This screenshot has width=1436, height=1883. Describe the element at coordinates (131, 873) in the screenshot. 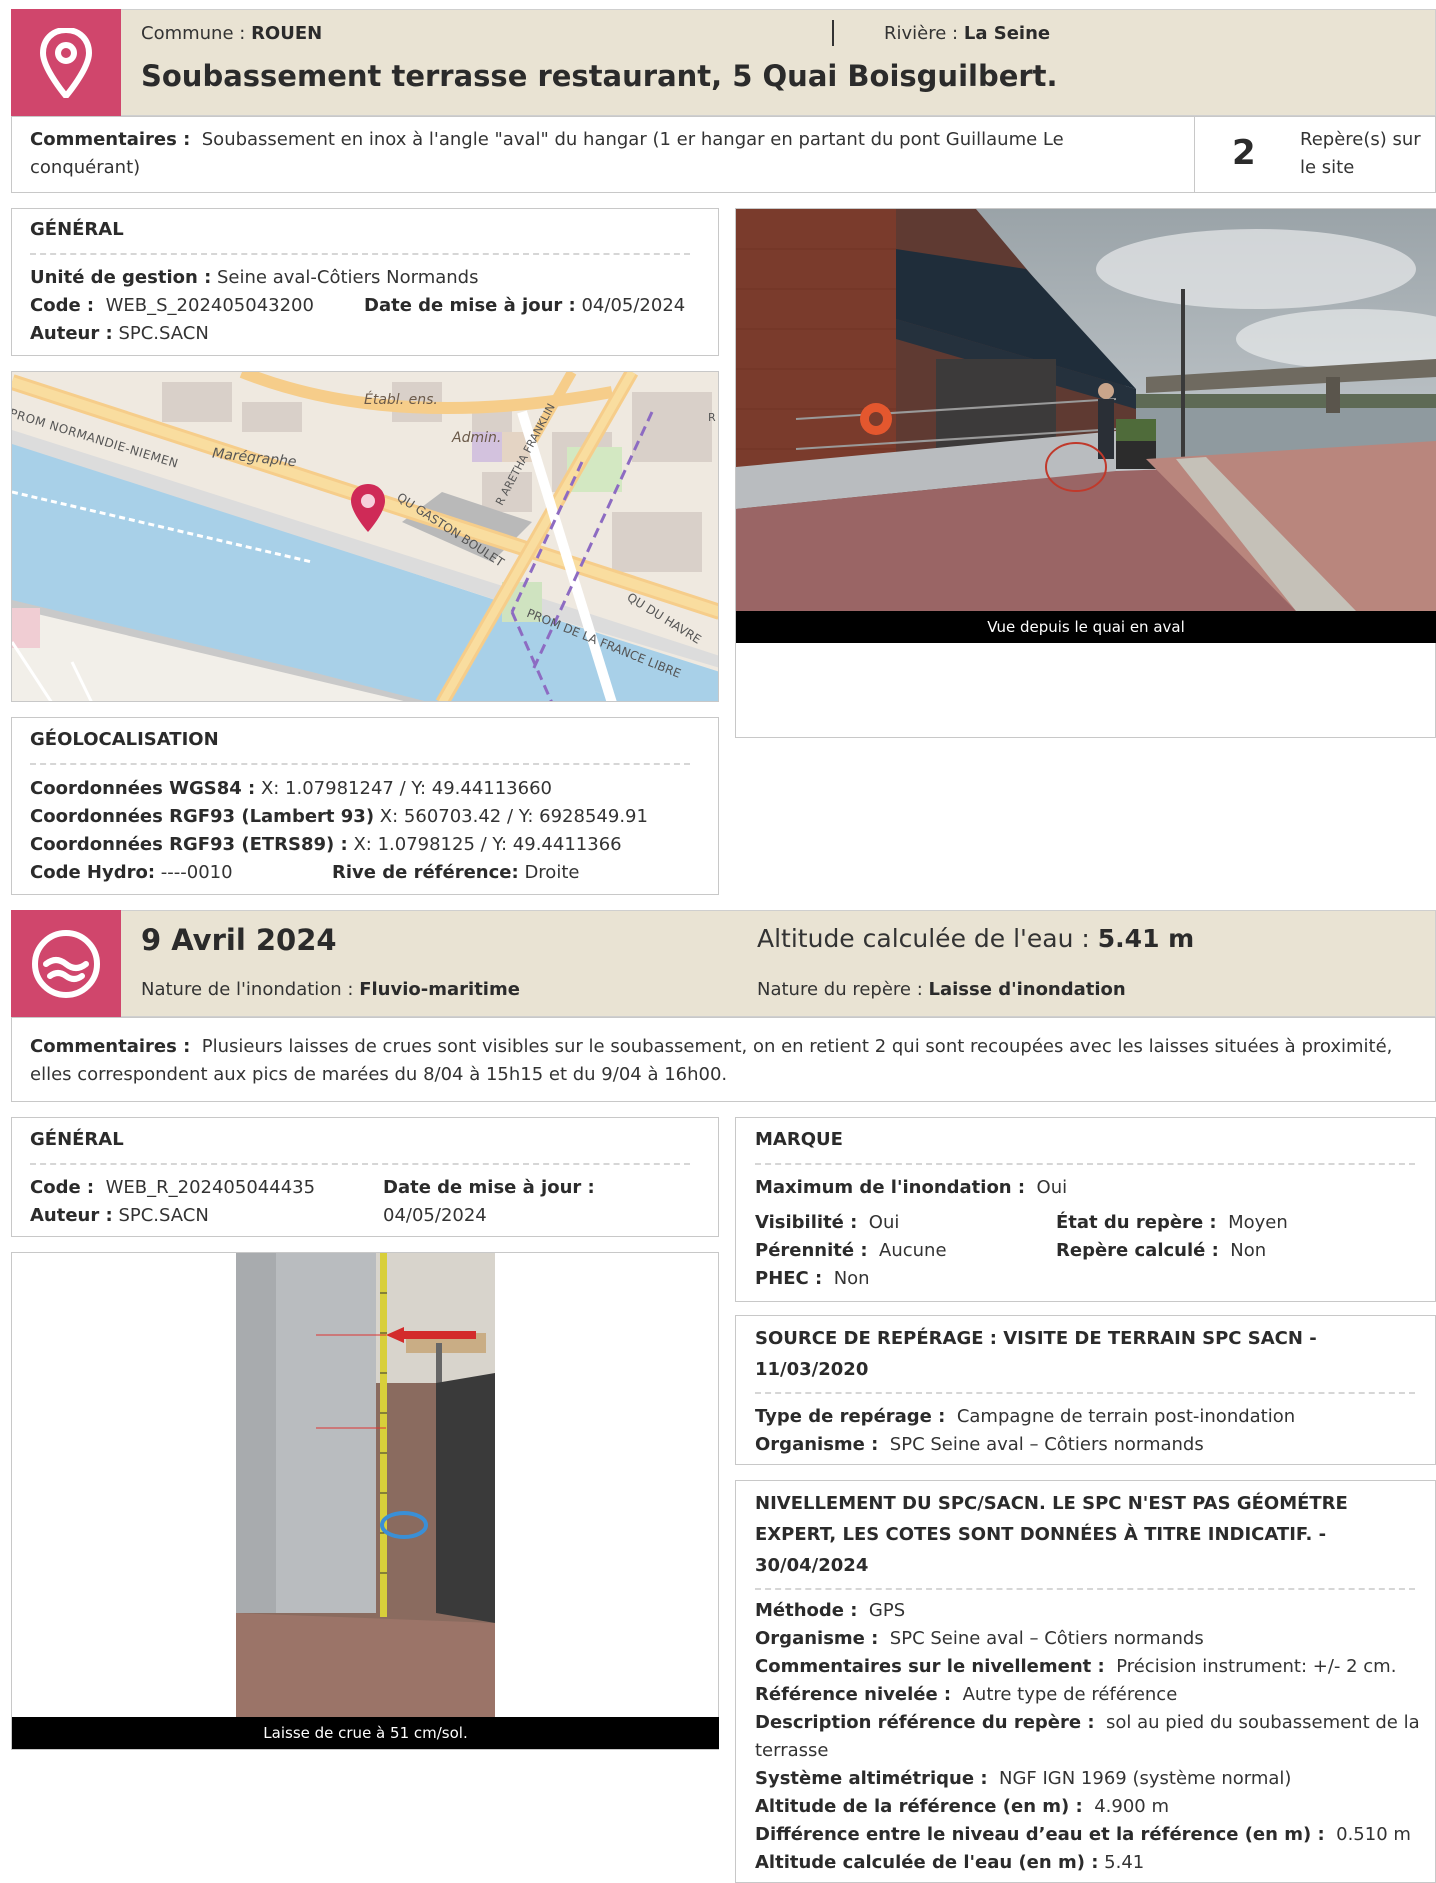

I see `hydro-line: Code Hydro: ----0010` at that location.